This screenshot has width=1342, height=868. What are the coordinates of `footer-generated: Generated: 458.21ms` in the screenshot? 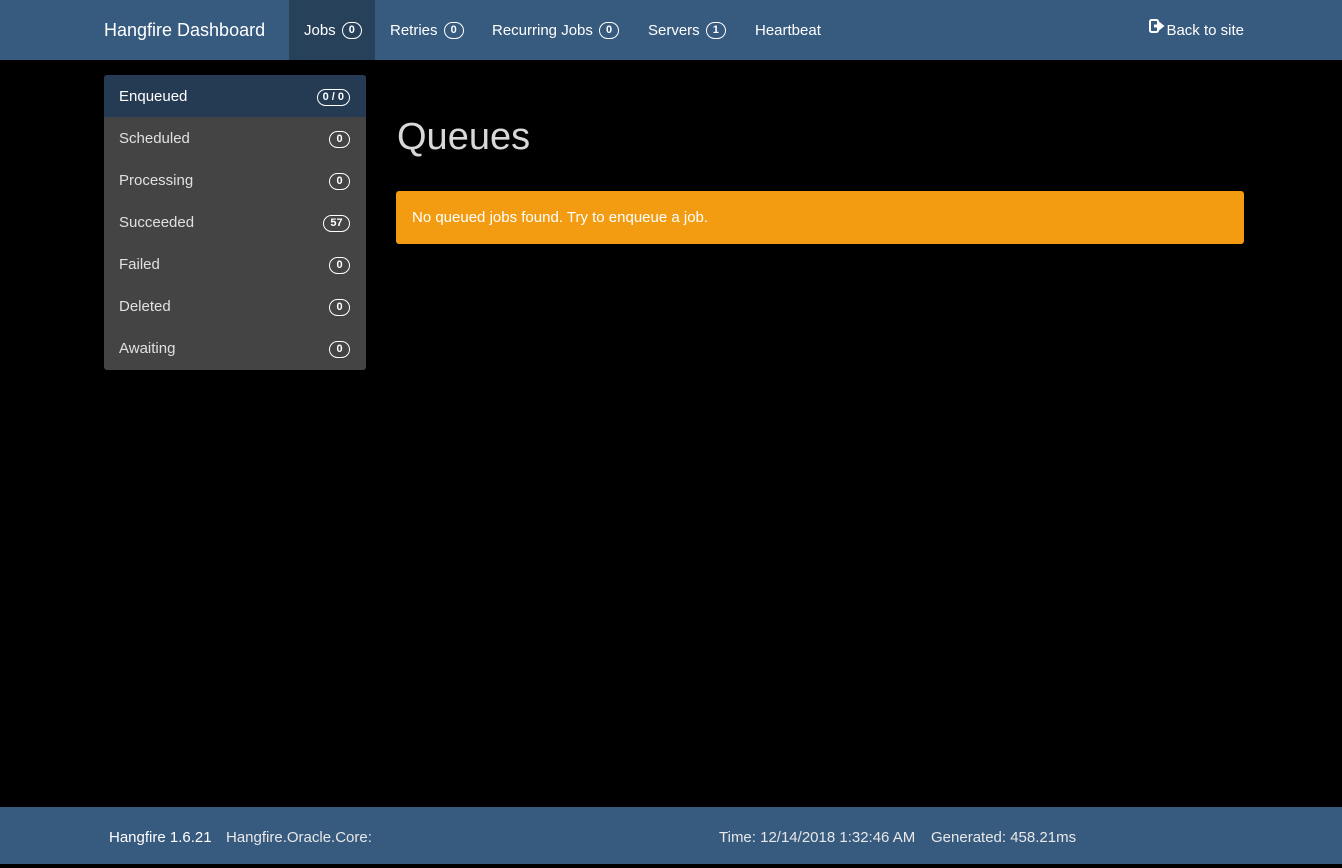 It's located at (1004, 837).